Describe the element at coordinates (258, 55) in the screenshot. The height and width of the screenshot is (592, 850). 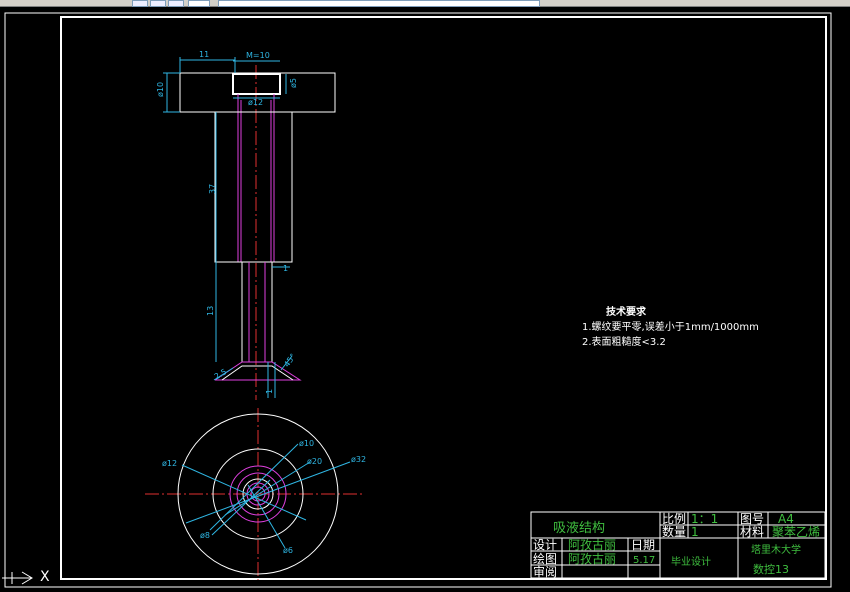
I see `dim-m10: M=10` at that location.